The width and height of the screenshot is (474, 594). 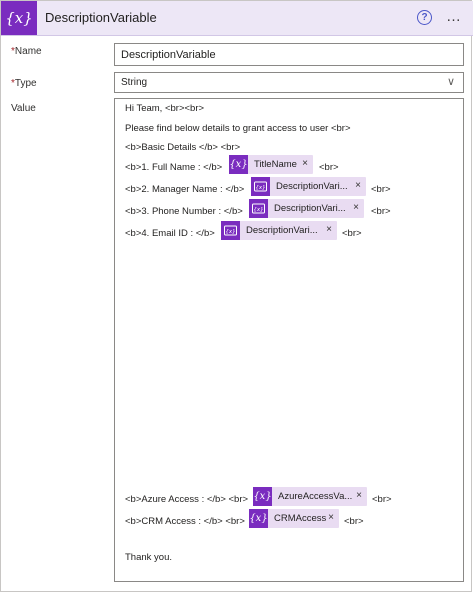 I want to click on token-label: CRMAccess, so click(x=300, y=518).